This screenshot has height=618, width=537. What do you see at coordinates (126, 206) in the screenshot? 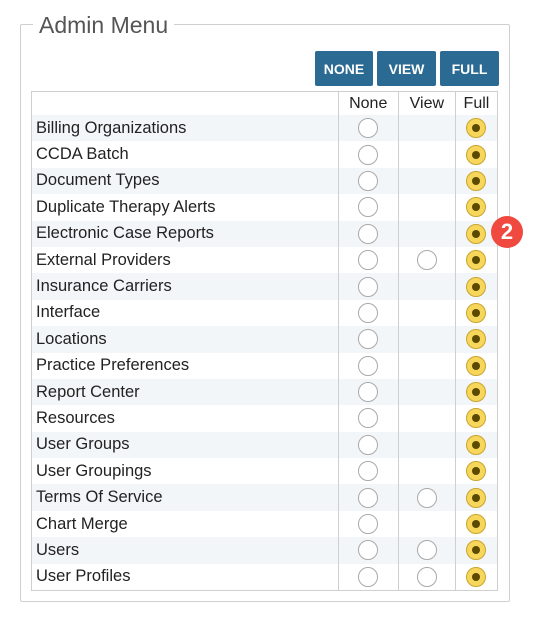
I see `permission-label: Duplicate Therapy Alerts` at bounding box center [126, 206].